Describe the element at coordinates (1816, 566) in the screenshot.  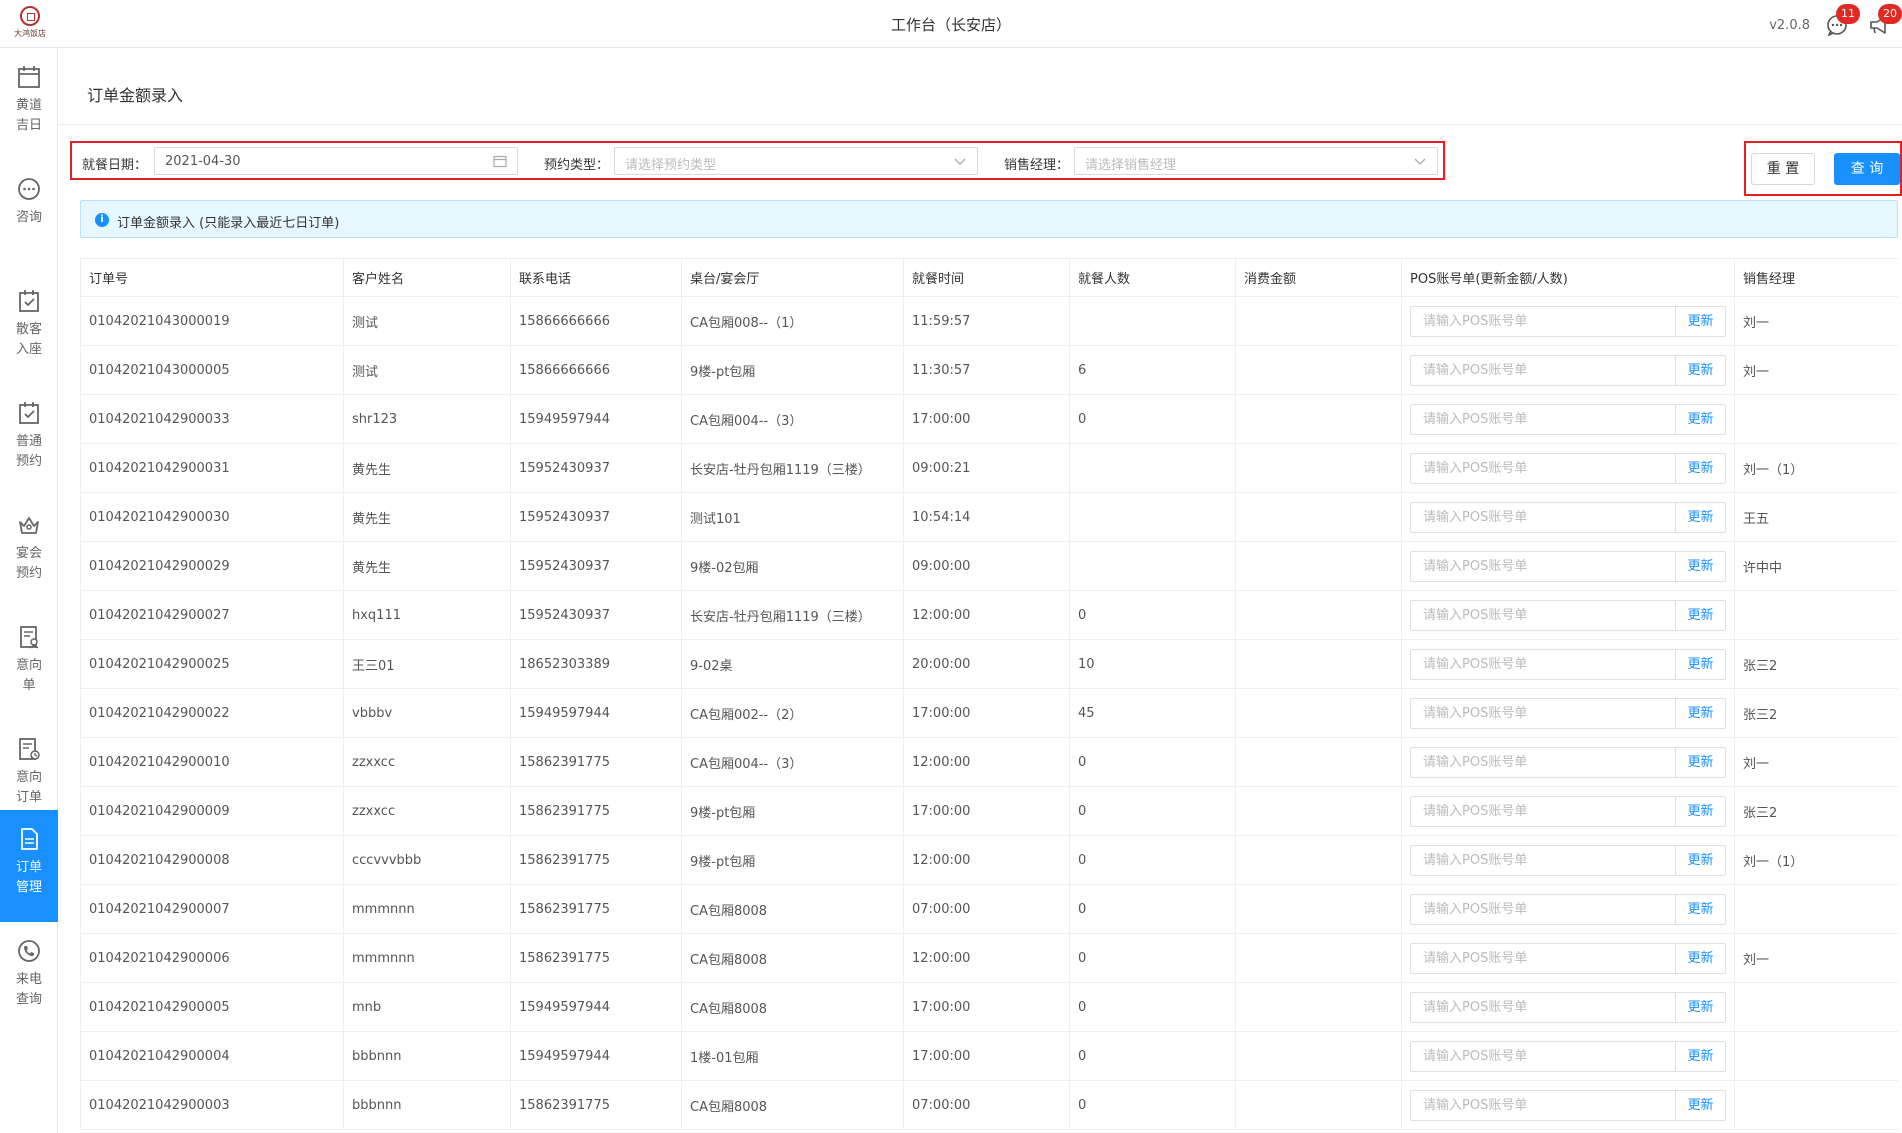
I see `manager-cell: 许中中` at that location.